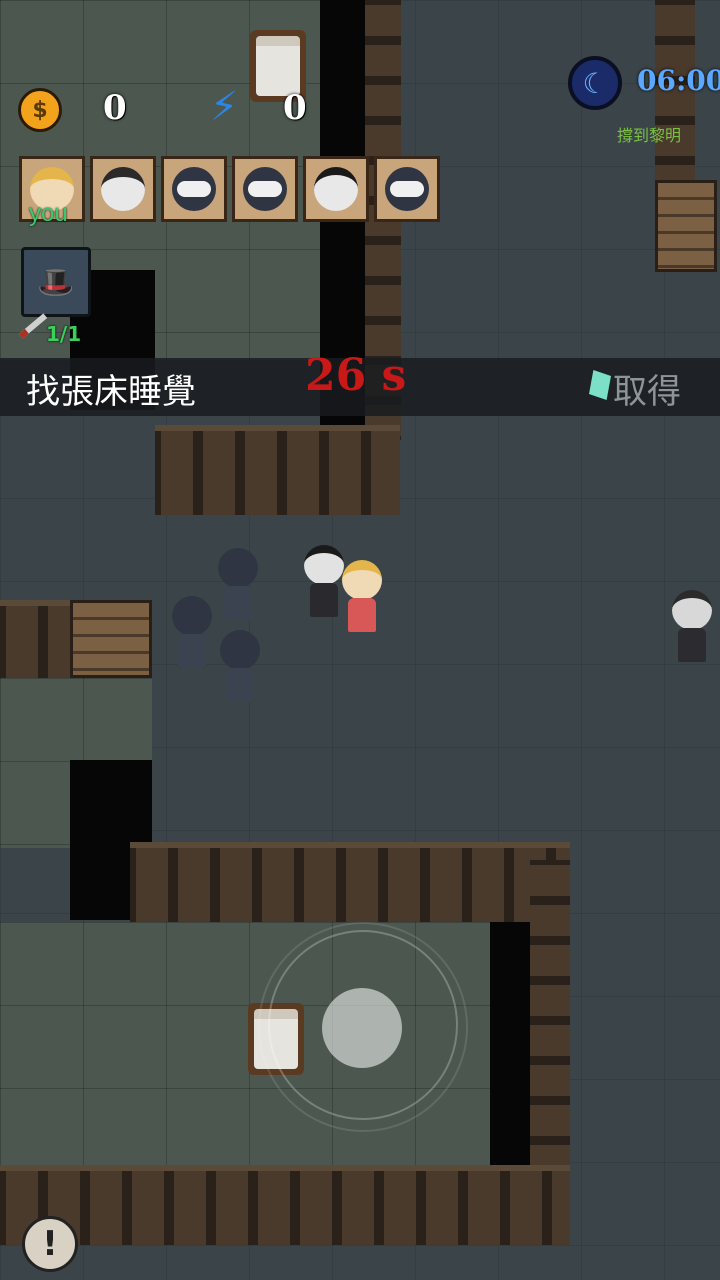 The width and height of the screenshot is (720, 1280). Describe the element at coordinates (324, 581) in the screenshot. I see `npc-pale-man` at that location.